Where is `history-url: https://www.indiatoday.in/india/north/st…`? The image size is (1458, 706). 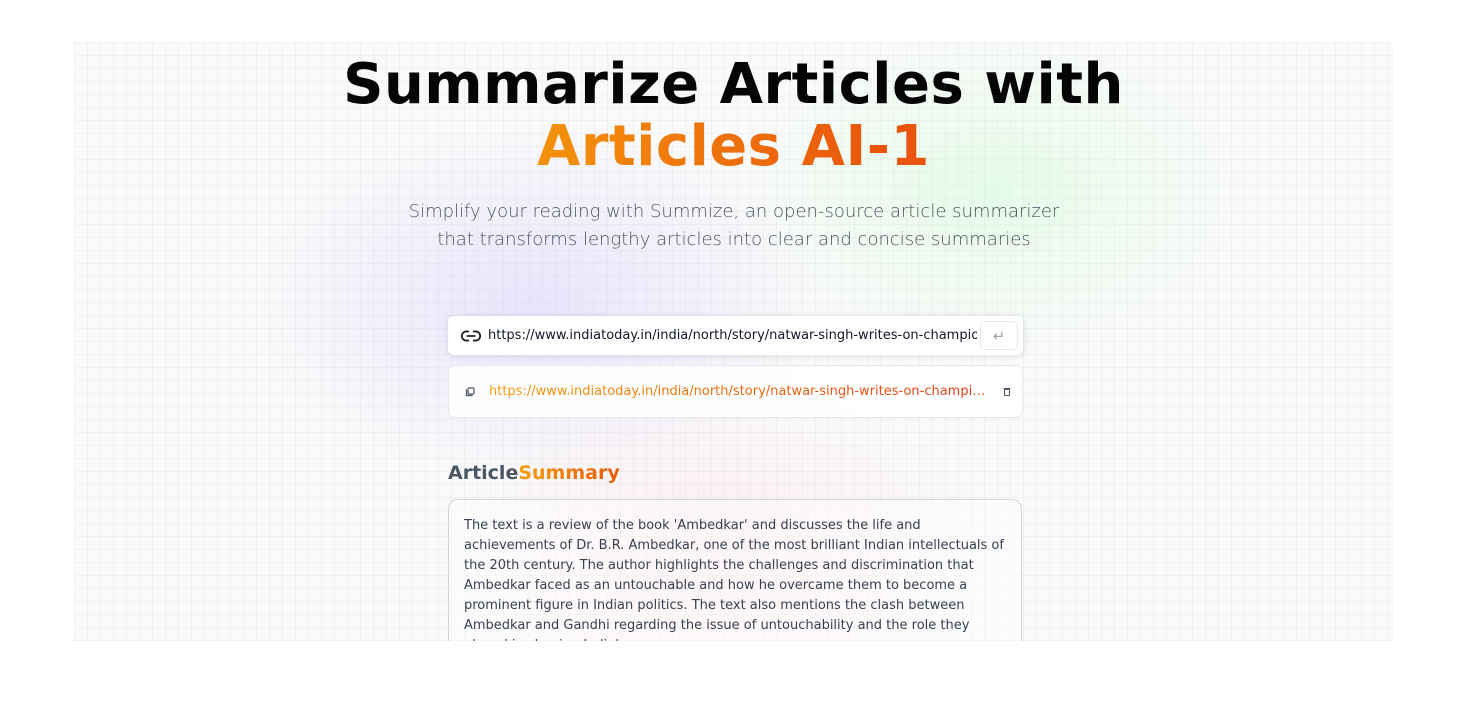
history-url: https://www.indiatoday.in/india/north/st… is located at coordinates (739, 391).